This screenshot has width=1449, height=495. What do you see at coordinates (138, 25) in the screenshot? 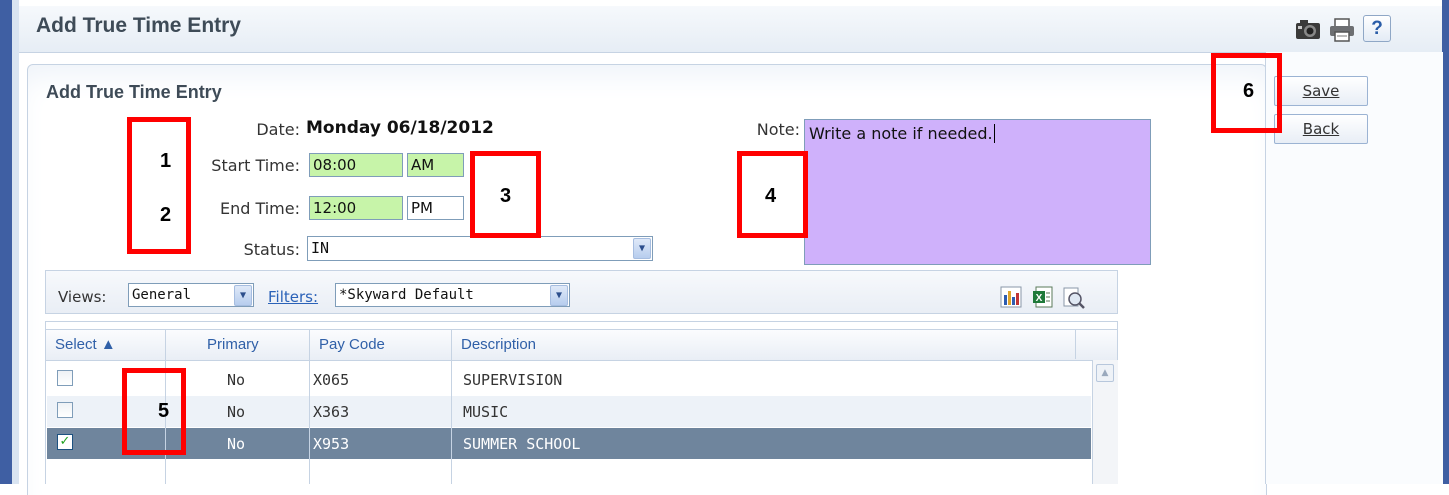
I see `page-title: Add True Time Entry` at bounding box center [138, 25].